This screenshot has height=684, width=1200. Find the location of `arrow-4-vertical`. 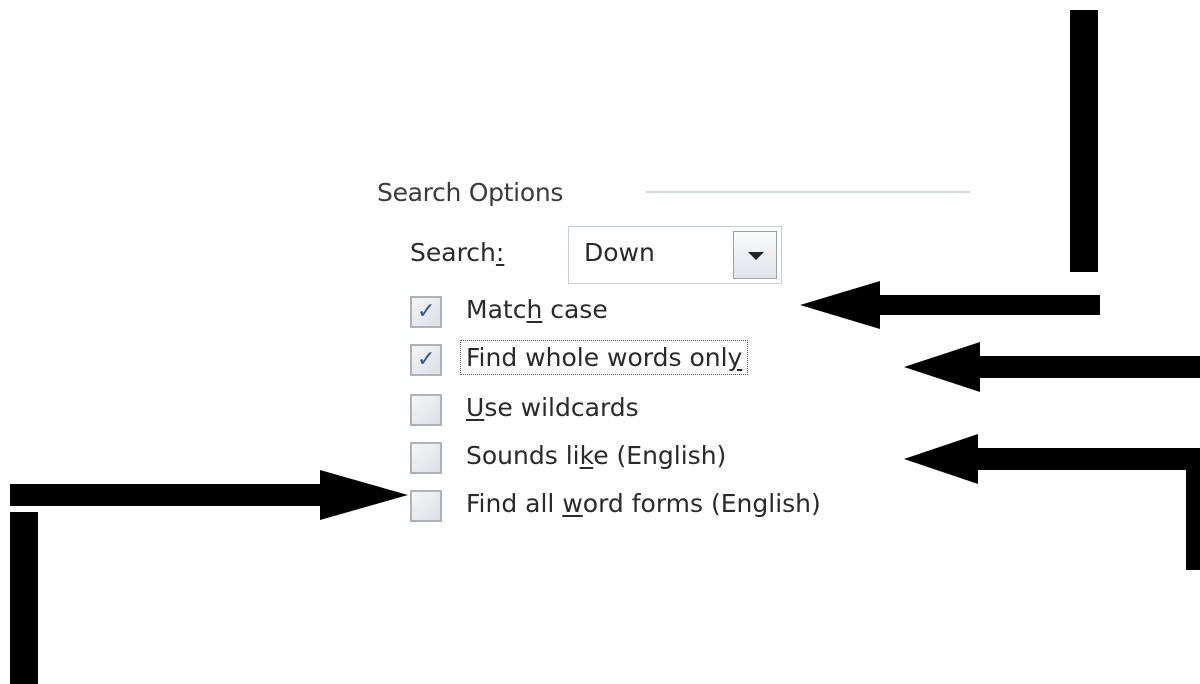

arrow-4-vertical is located at coordinates (24, 598).